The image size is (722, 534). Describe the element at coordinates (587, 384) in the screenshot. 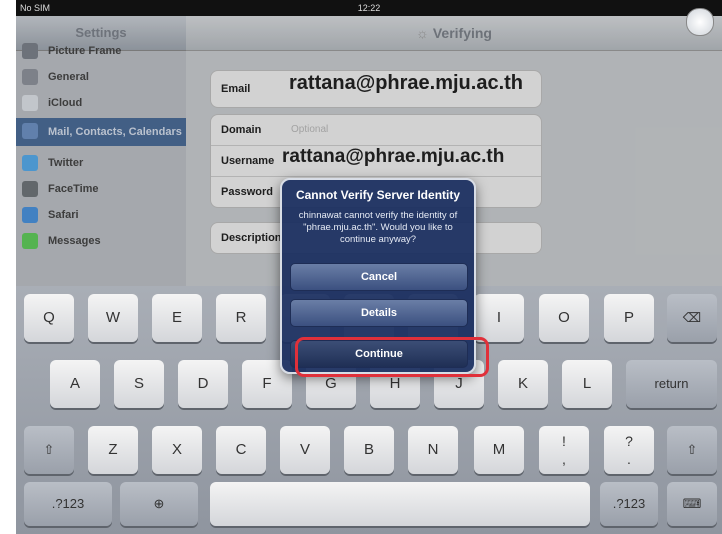

I see `key-l: L` at that location.